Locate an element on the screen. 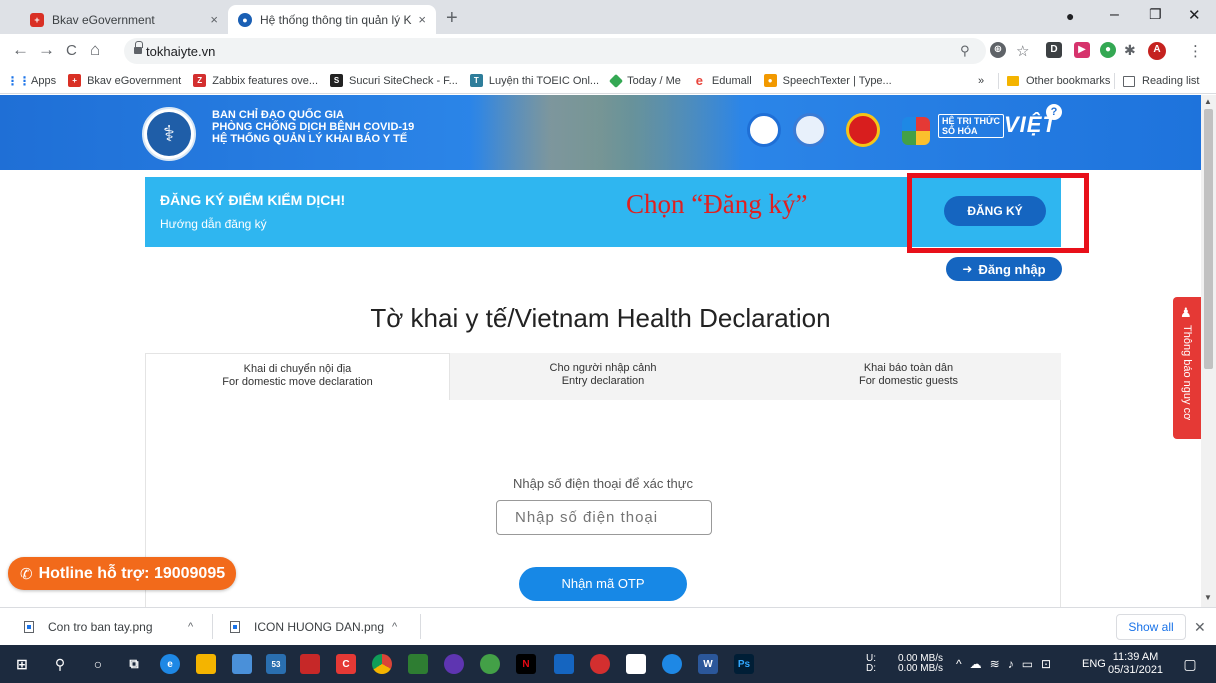 This screenshot has width=1216, height=683. browser-tab-tokhaiyte: ● Hệ thống thông tin quản lý Khai × is located at coordinates (332, 19).